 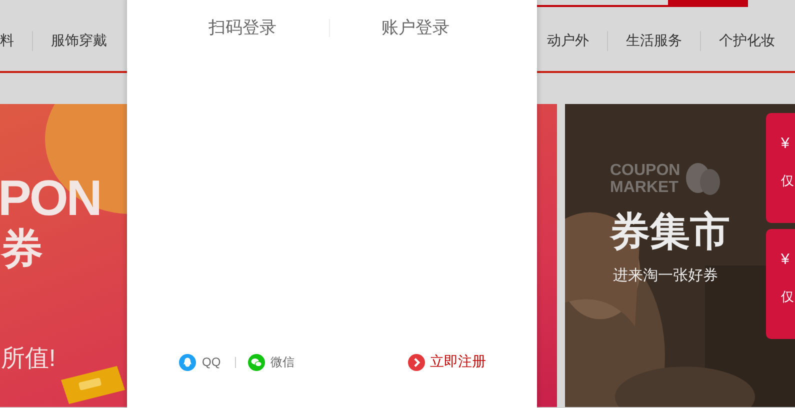 What do you see at coordinates (28, 359) in the screenshot?
I see `banner-slogan: 所值!` at bounding box center [28, 359].